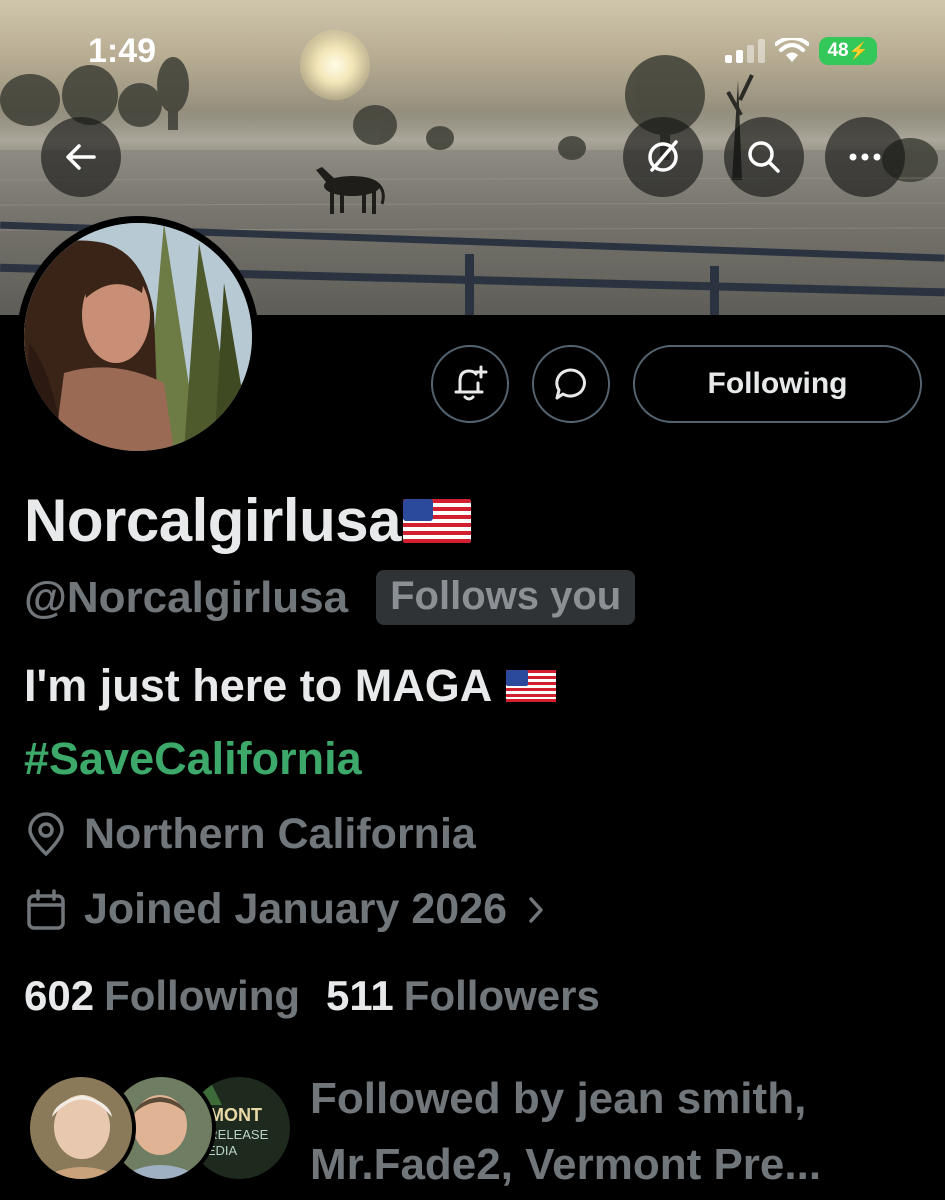 The width and height of the screenshot is (945, 1200). What do you see at coordinates (186, 597) in the screenshot?
I see `user-handle: @Norcalgirlusa` at bounding box center [186, 597].